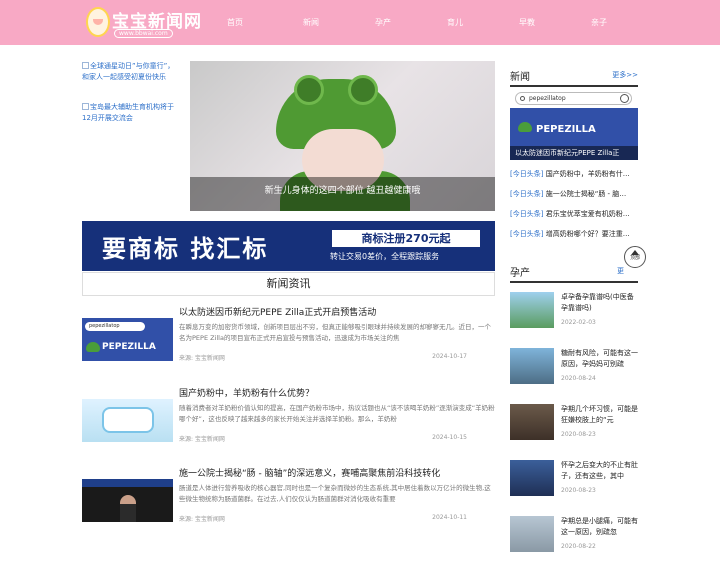 This screenshot has height=568, width=720. Describe the element at coordinates (246, 392) in the screenshot. I see `news-title: 国产奶粉中，羊奶粉有什么优势？` at that location.